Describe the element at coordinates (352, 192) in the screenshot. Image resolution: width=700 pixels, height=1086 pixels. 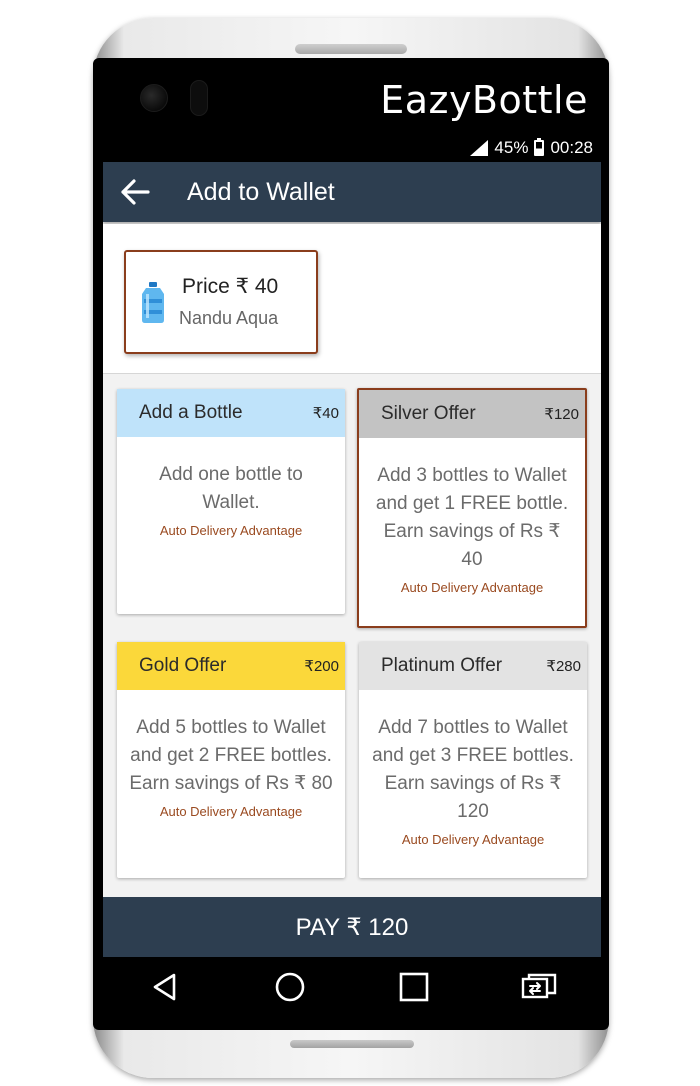
I see `app-bar: Add to Wallet` at that location.